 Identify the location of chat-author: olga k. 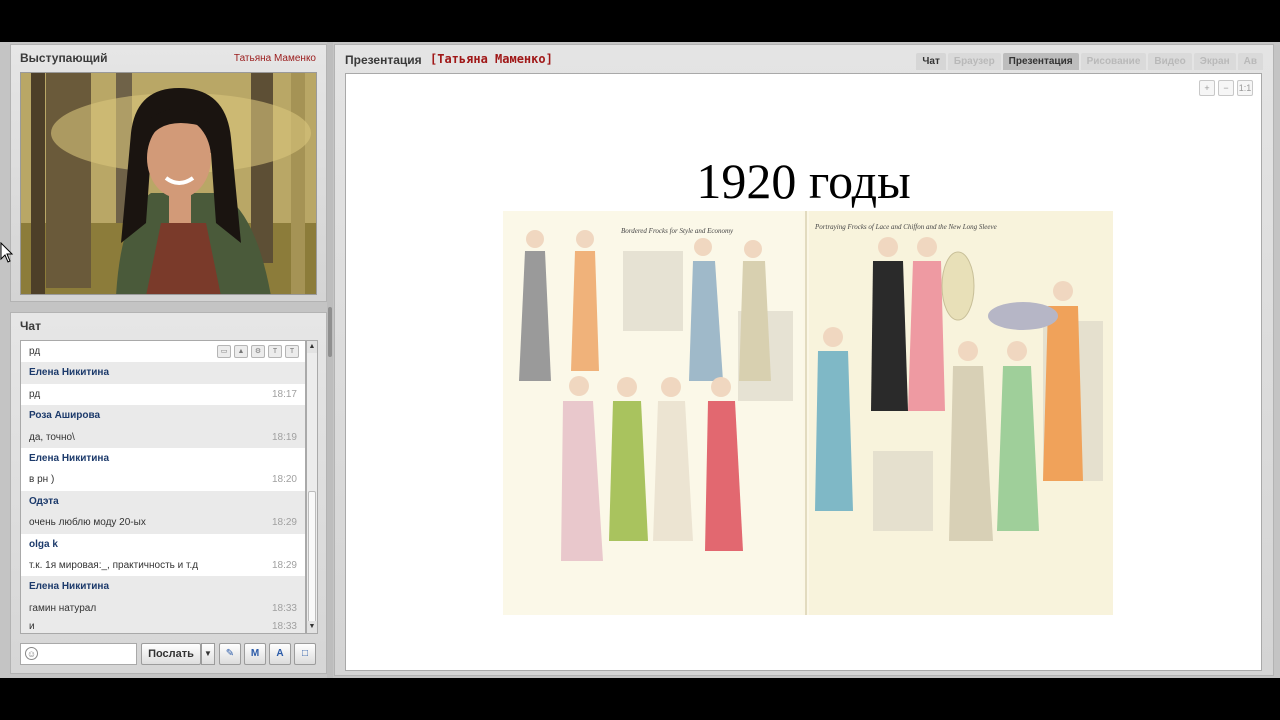
(163, 544).